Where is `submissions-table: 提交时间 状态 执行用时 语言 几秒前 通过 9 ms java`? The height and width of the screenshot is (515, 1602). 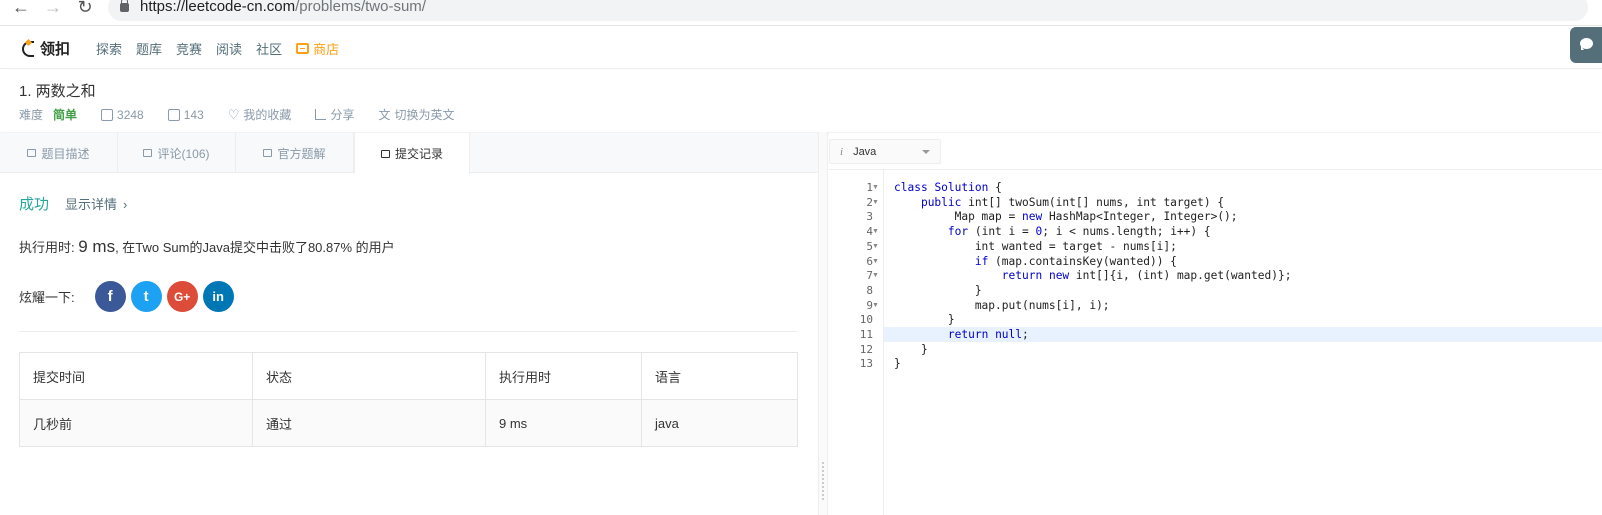 submissions-table: 提交时间 状态 执行用时 语言 几秒前 通过 9 ms java is located at coordinates (408, 399).